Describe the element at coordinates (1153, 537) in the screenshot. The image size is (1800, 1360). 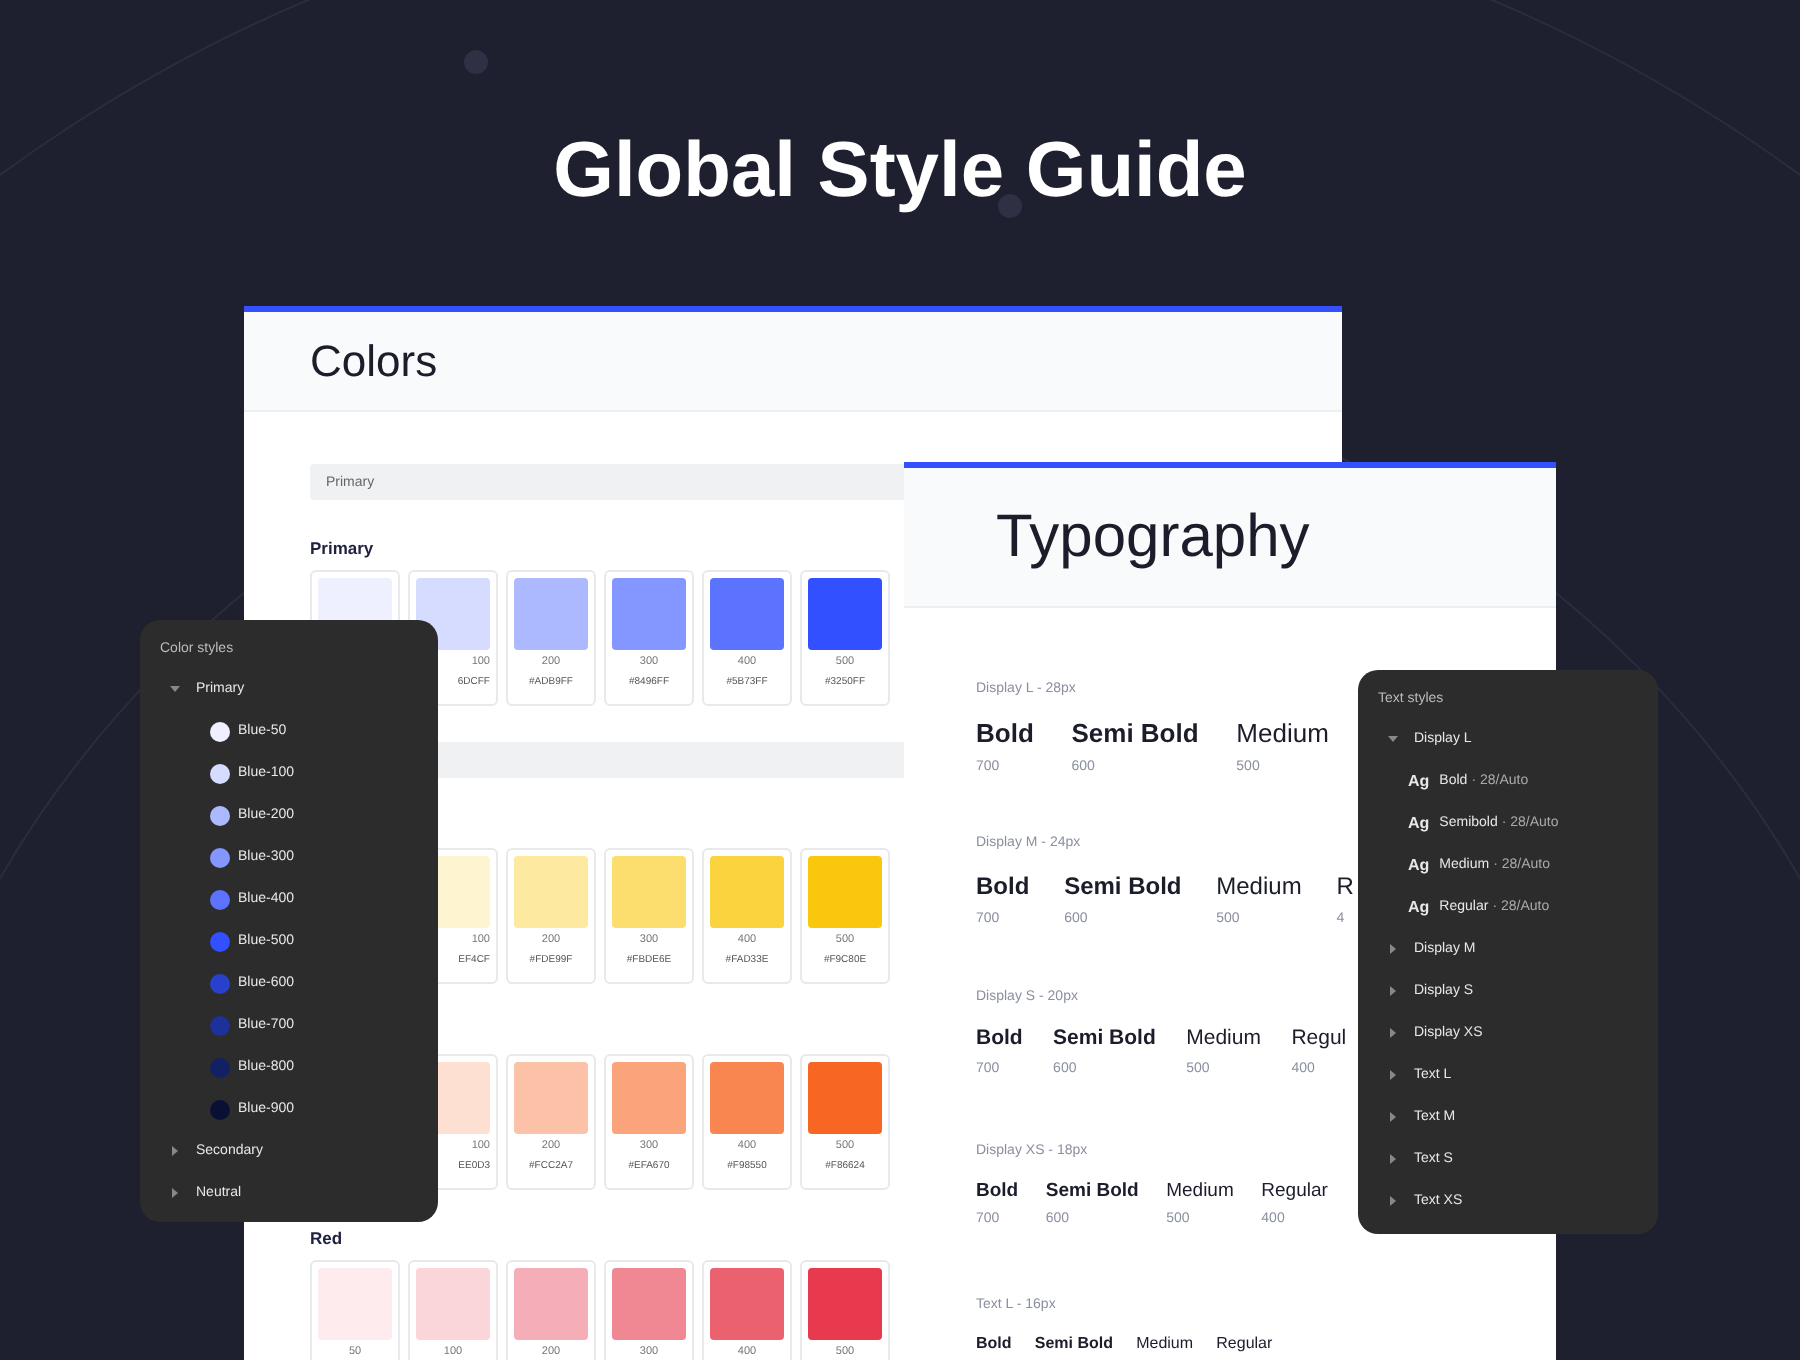
I see `panel-title: Typography` at that location.